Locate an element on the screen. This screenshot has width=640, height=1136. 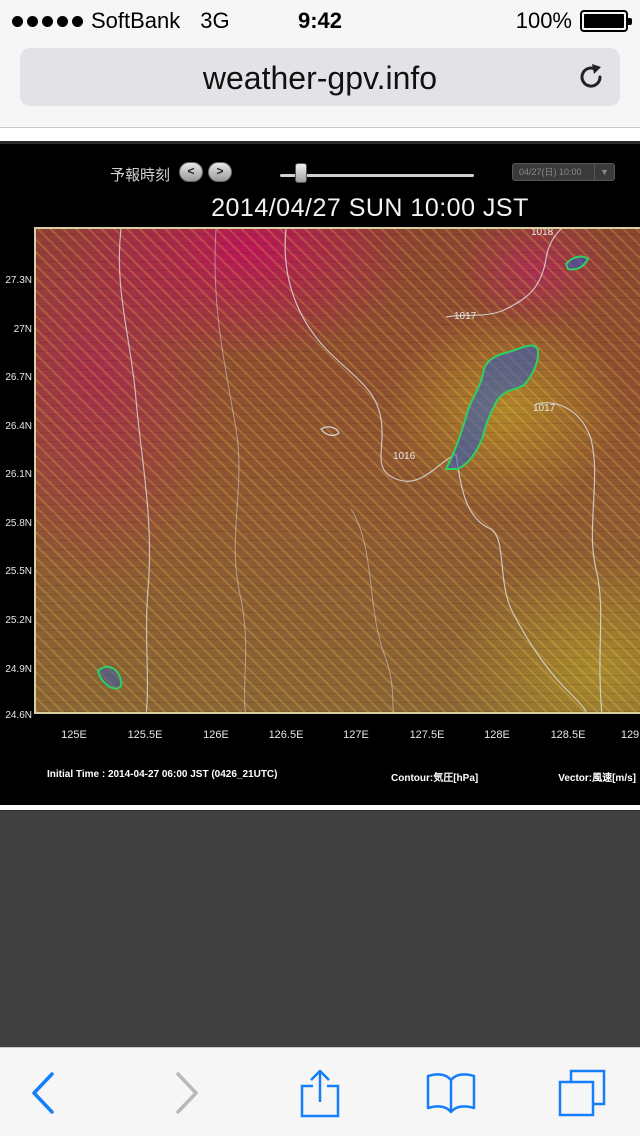
browser-nav-bar: weather-gpv.info is located at coordinates (320, 84).